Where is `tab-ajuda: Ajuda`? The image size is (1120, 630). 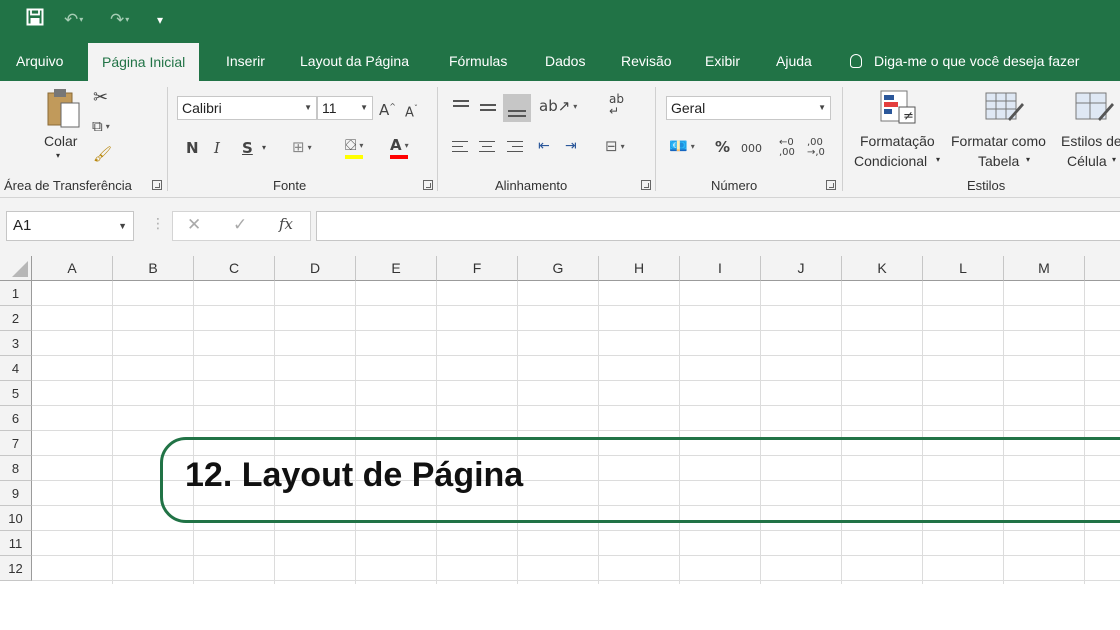
tab-ajuda: Ajuda is located at coordinates (794, 61).